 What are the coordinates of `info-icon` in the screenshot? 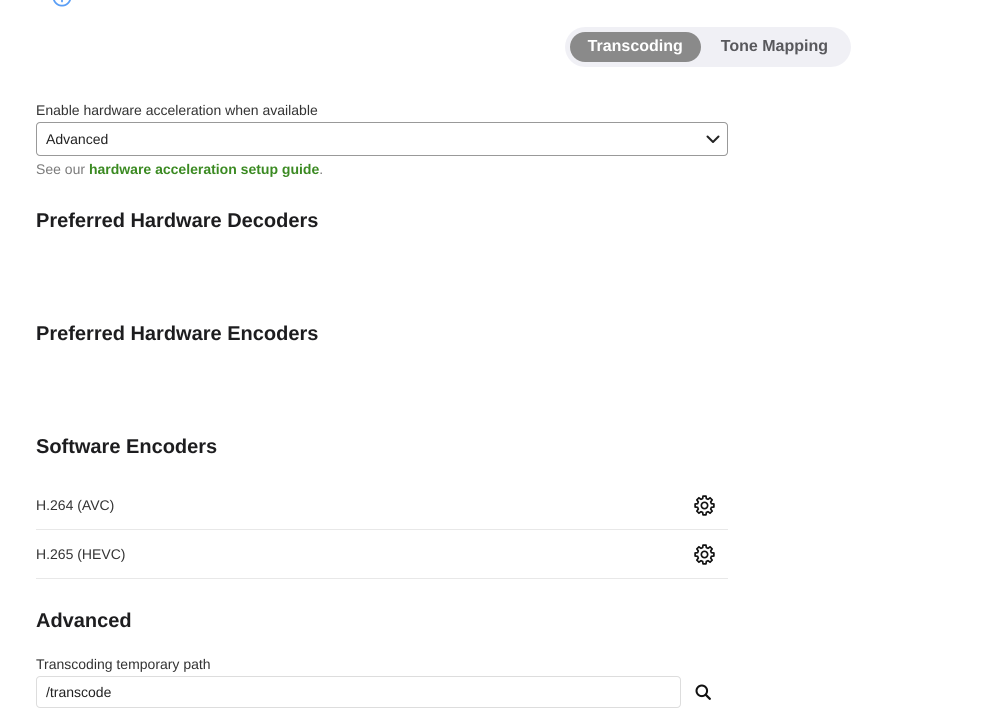 It's located at (62, 3).